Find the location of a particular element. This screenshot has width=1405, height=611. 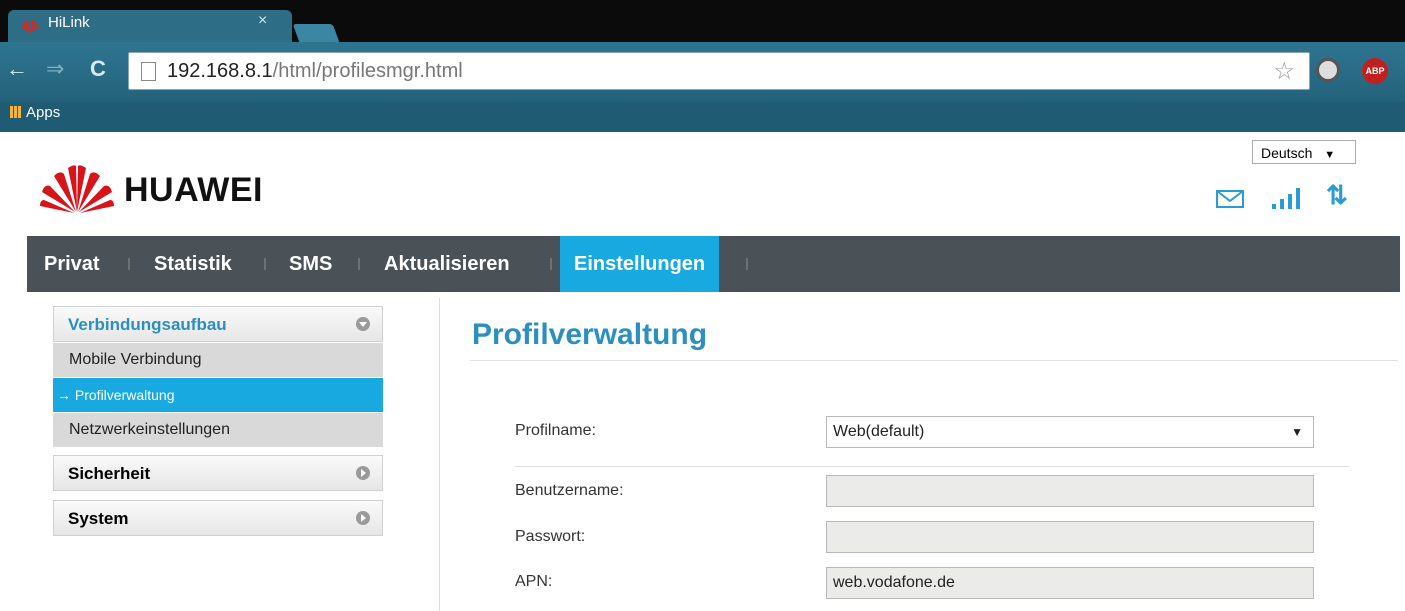

new-tab-button is located at coordinates (316, 33).